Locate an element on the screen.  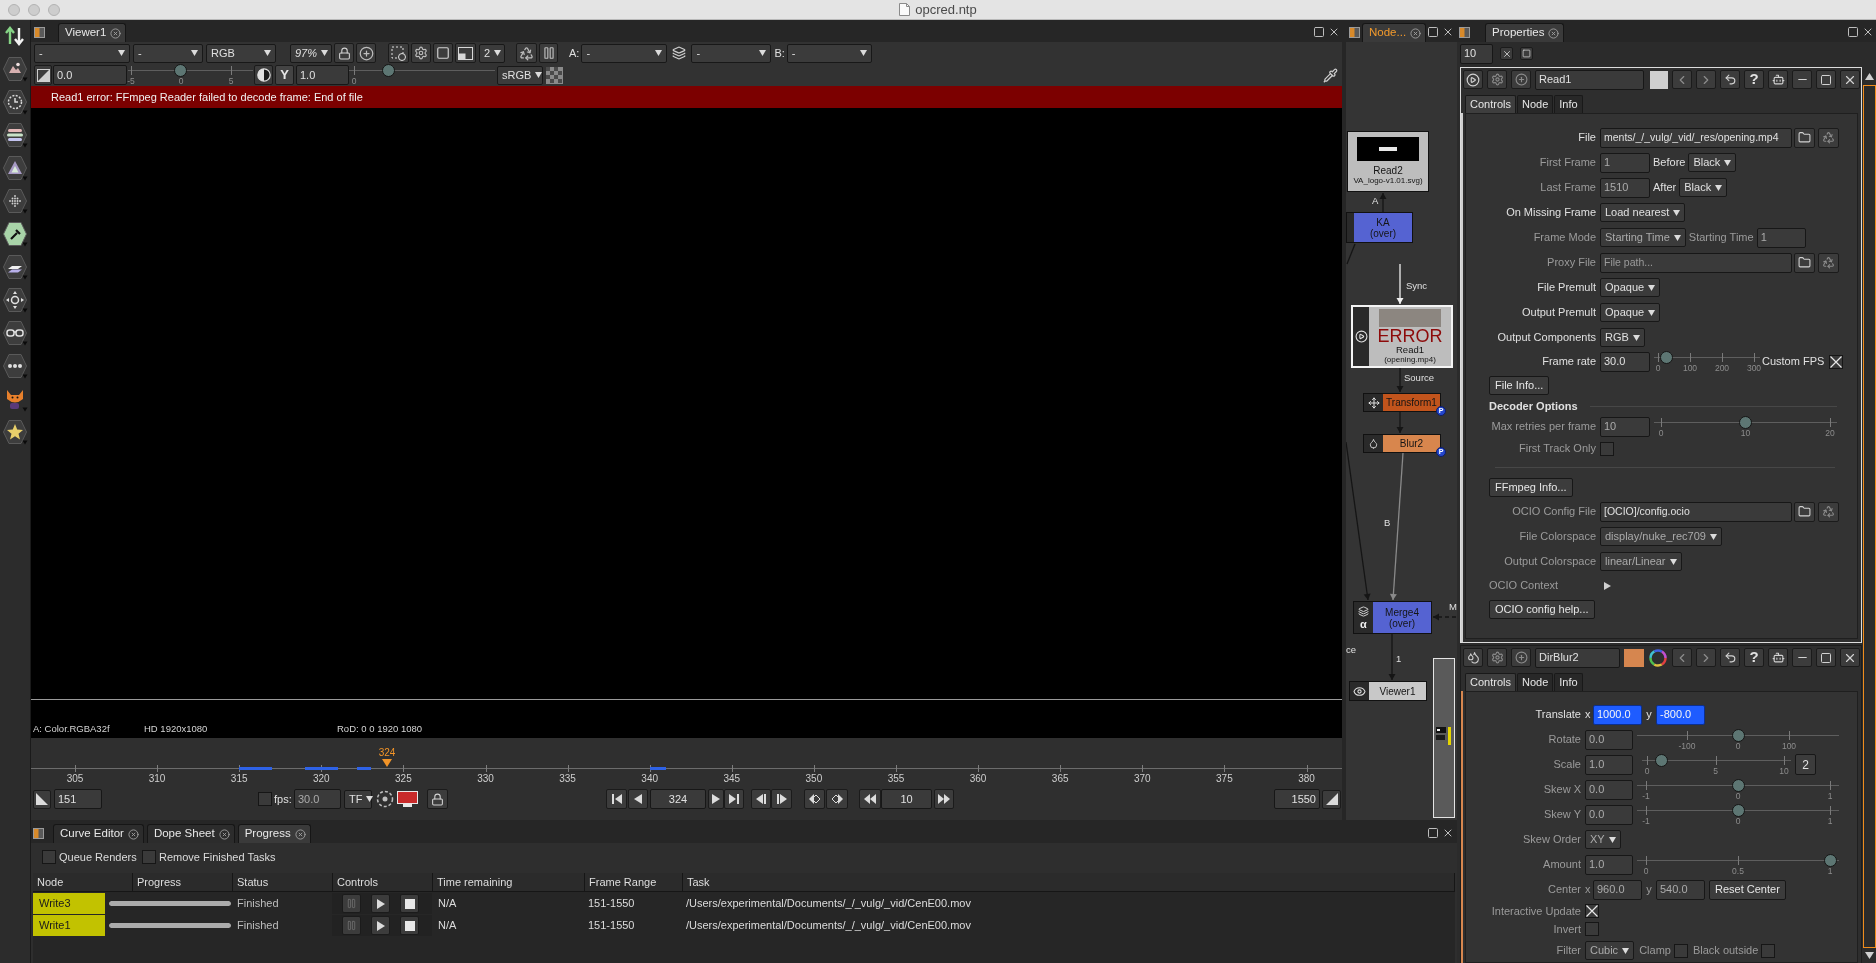
tab: Node is located at coordinates (1535, 104).